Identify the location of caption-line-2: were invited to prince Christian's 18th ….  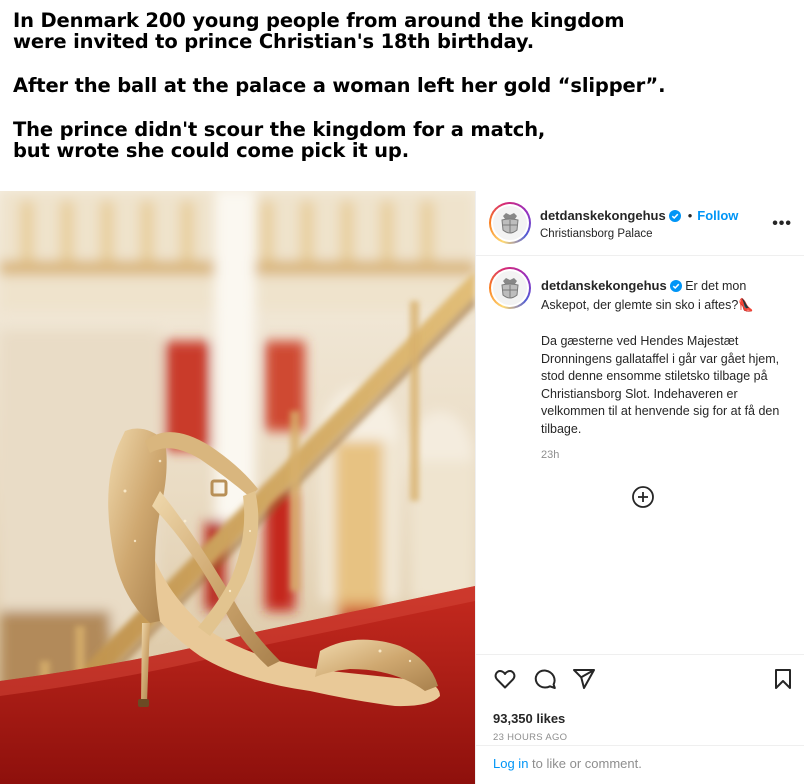
(273, 41).